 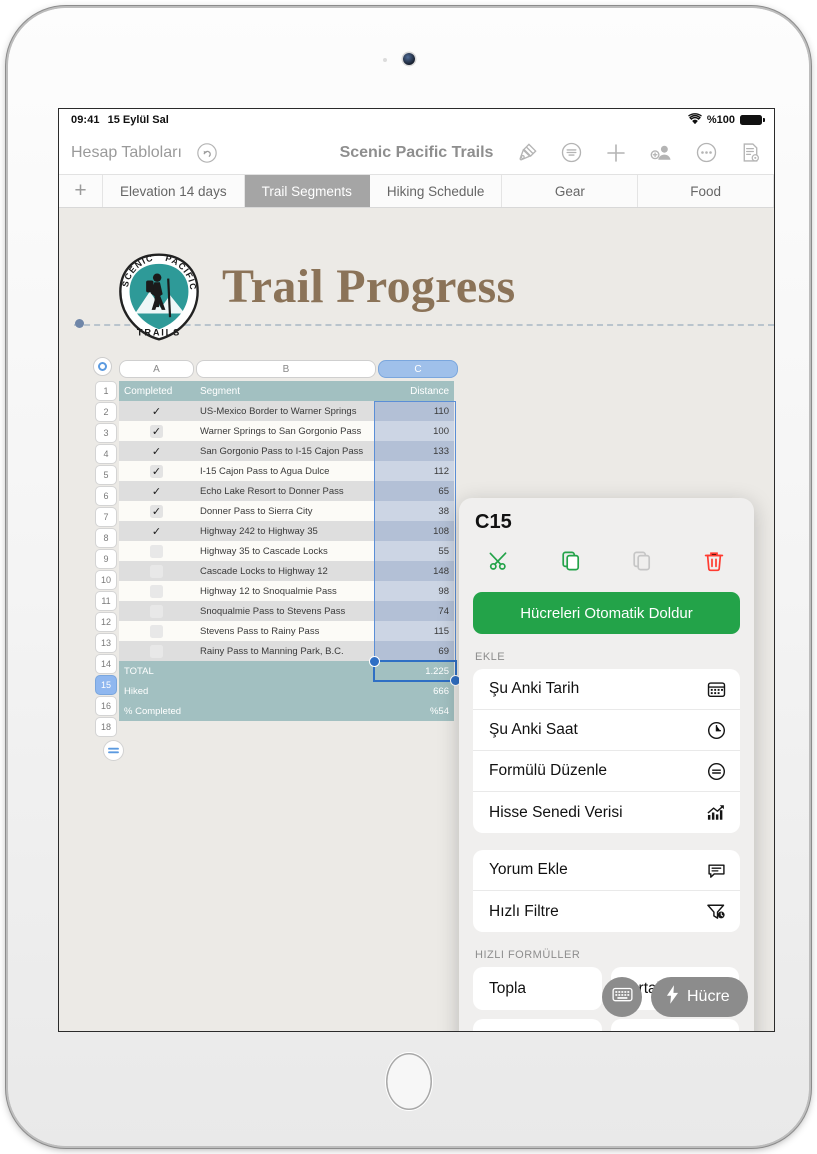 What do you see at coordinates (414, 531) in the screenshot?
I see `cell-distance: 108` at bounding box center [414, 531].